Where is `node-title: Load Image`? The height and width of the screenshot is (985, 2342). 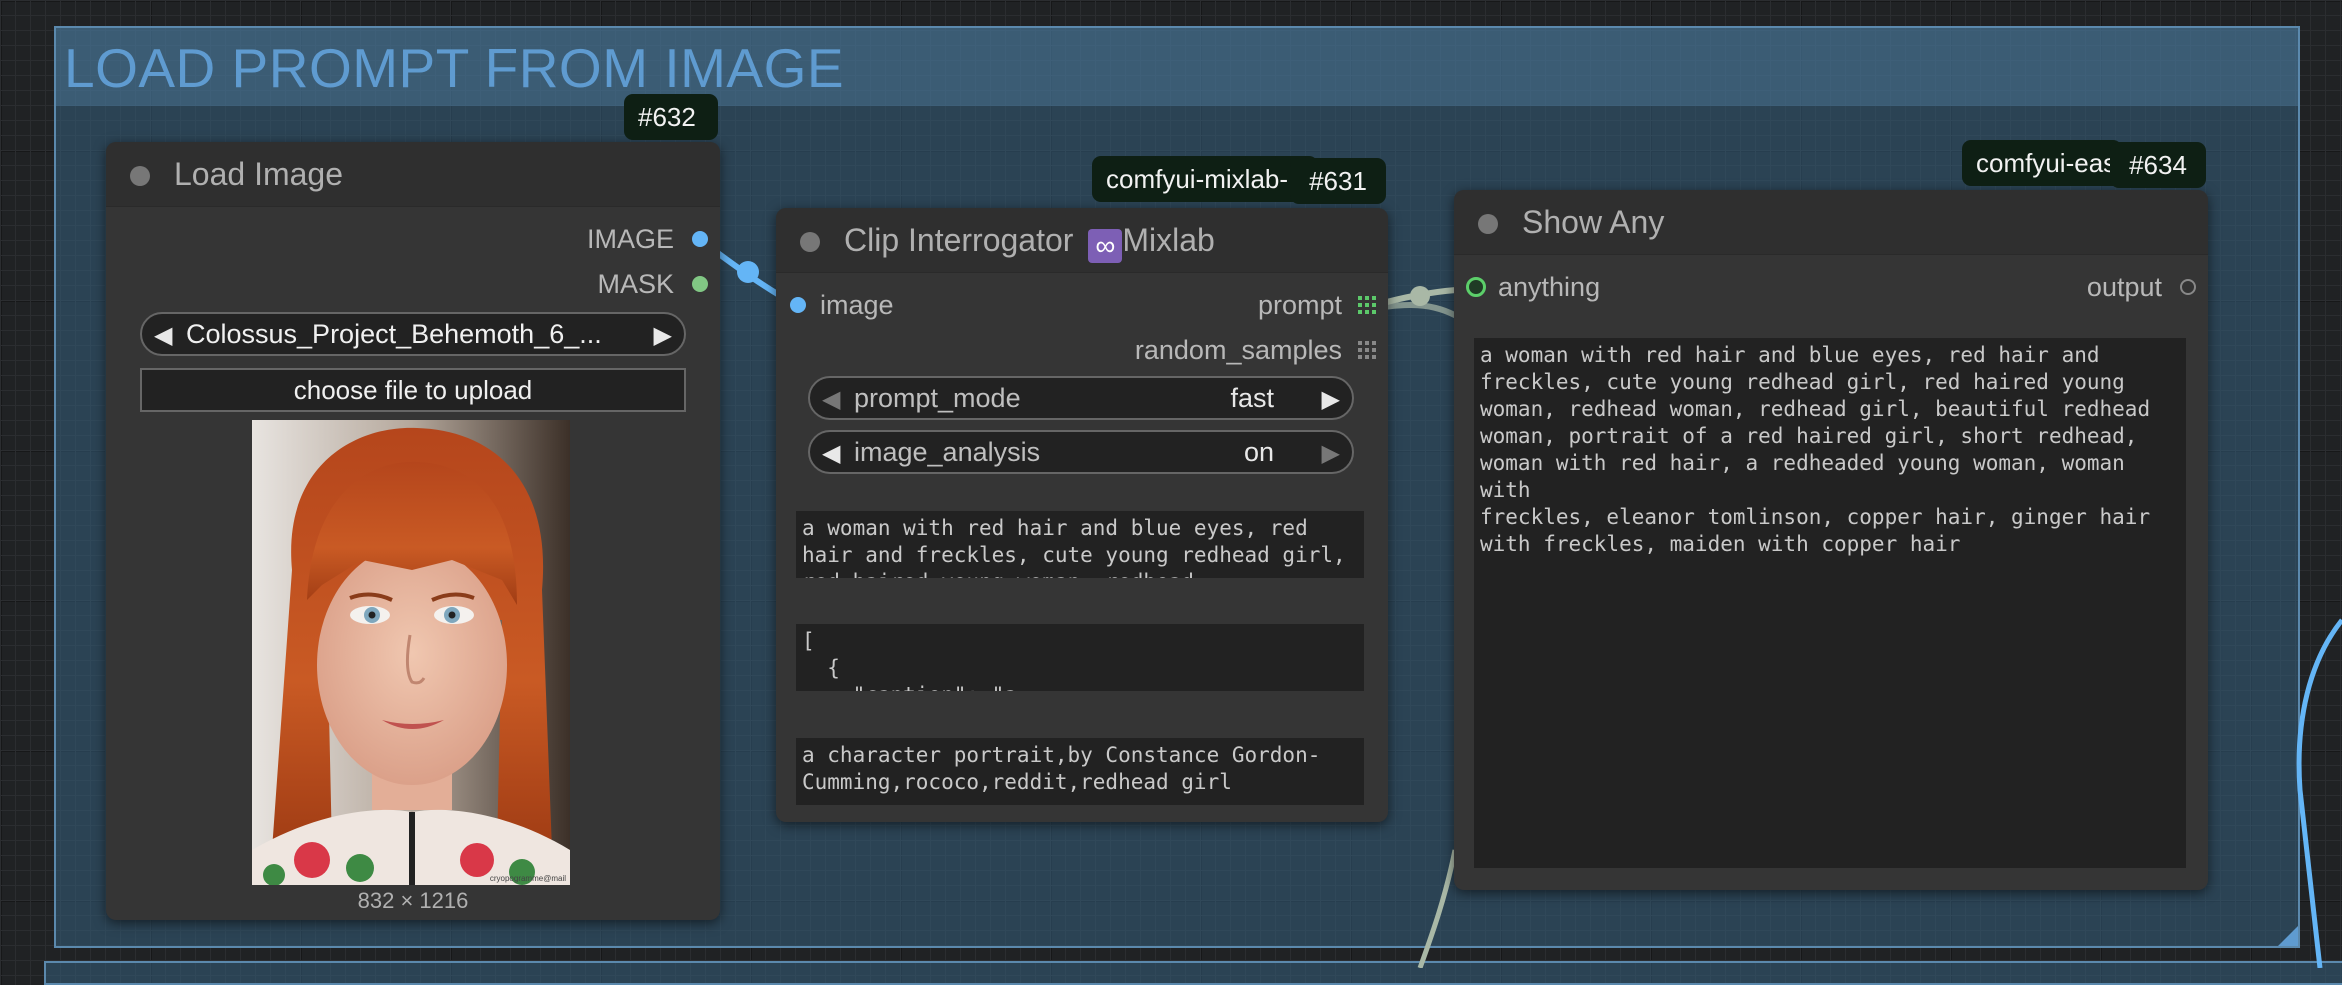
node-title: Load Image is located at coordinates (259, 174).